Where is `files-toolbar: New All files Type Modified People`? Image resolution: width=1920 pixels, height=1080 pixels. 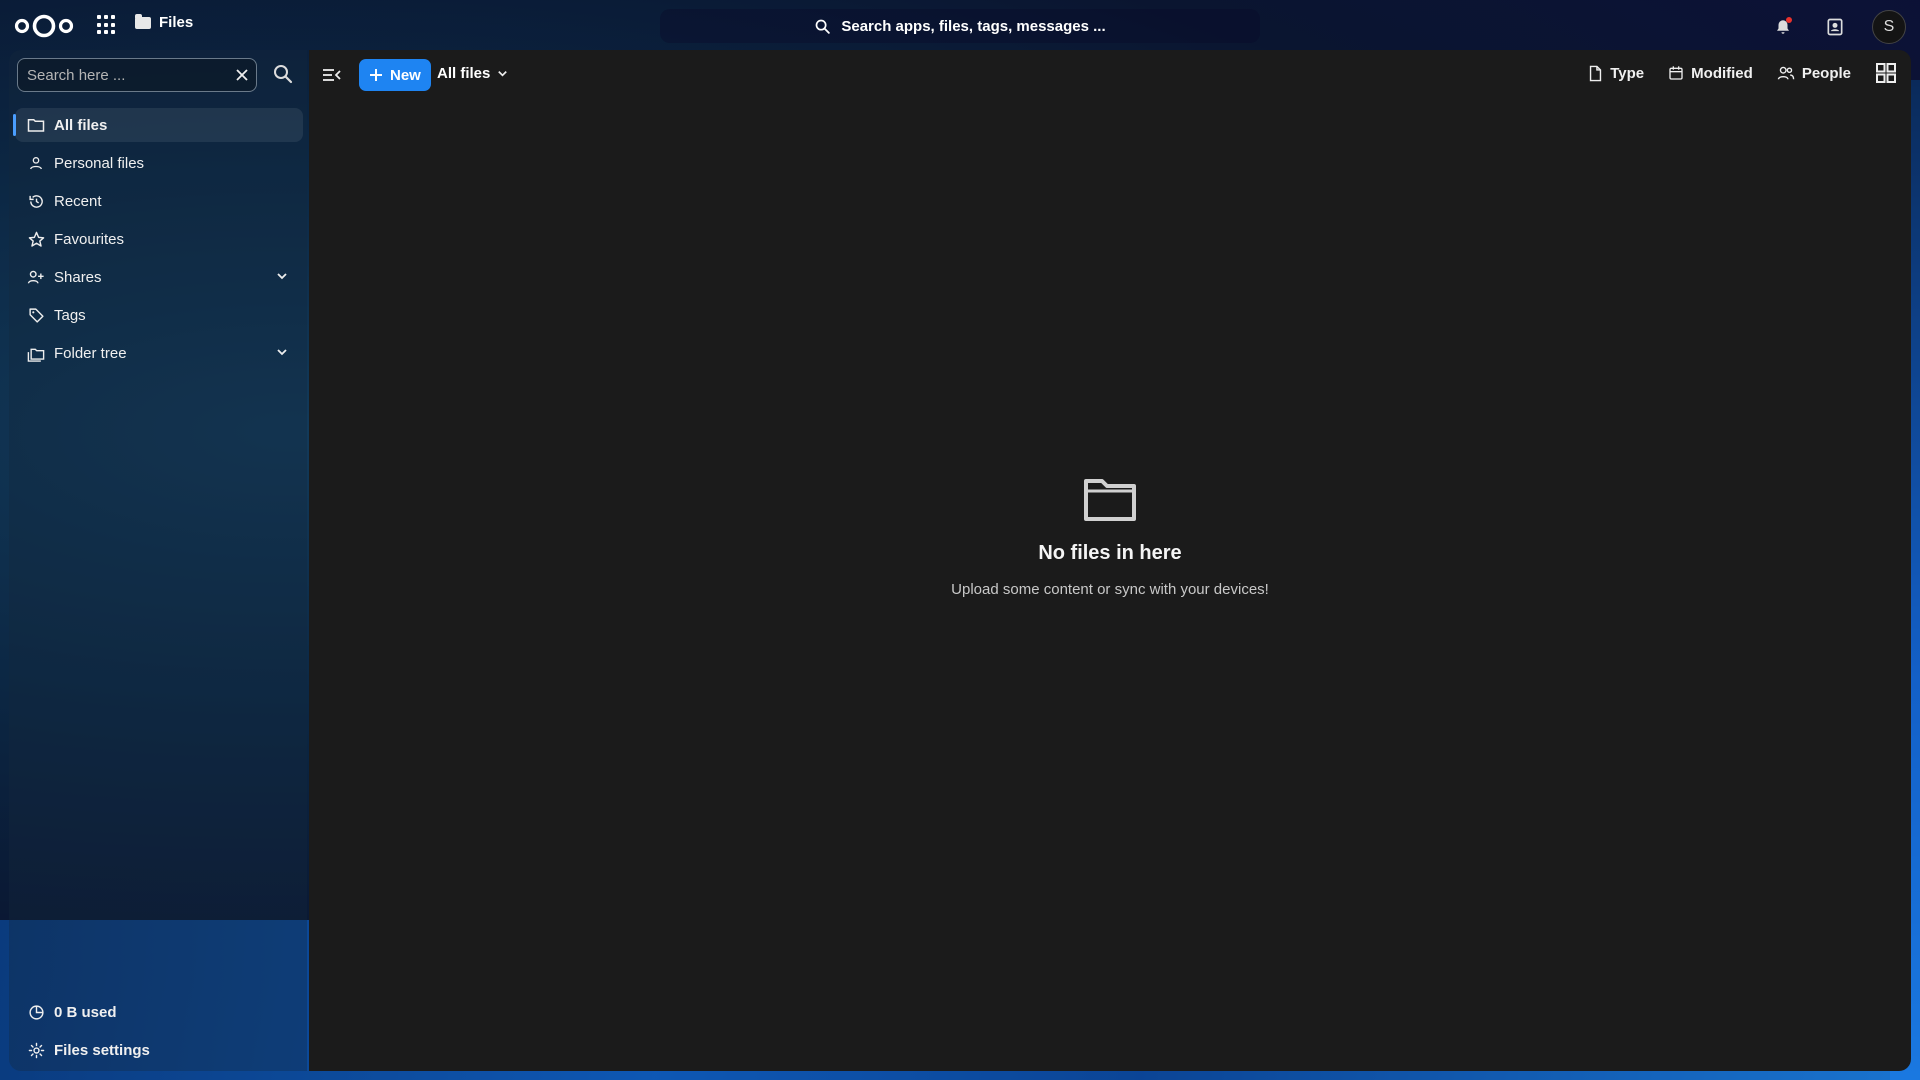 files-toolbar: New All files Type Modified People is located at coordinates (1110, 75).